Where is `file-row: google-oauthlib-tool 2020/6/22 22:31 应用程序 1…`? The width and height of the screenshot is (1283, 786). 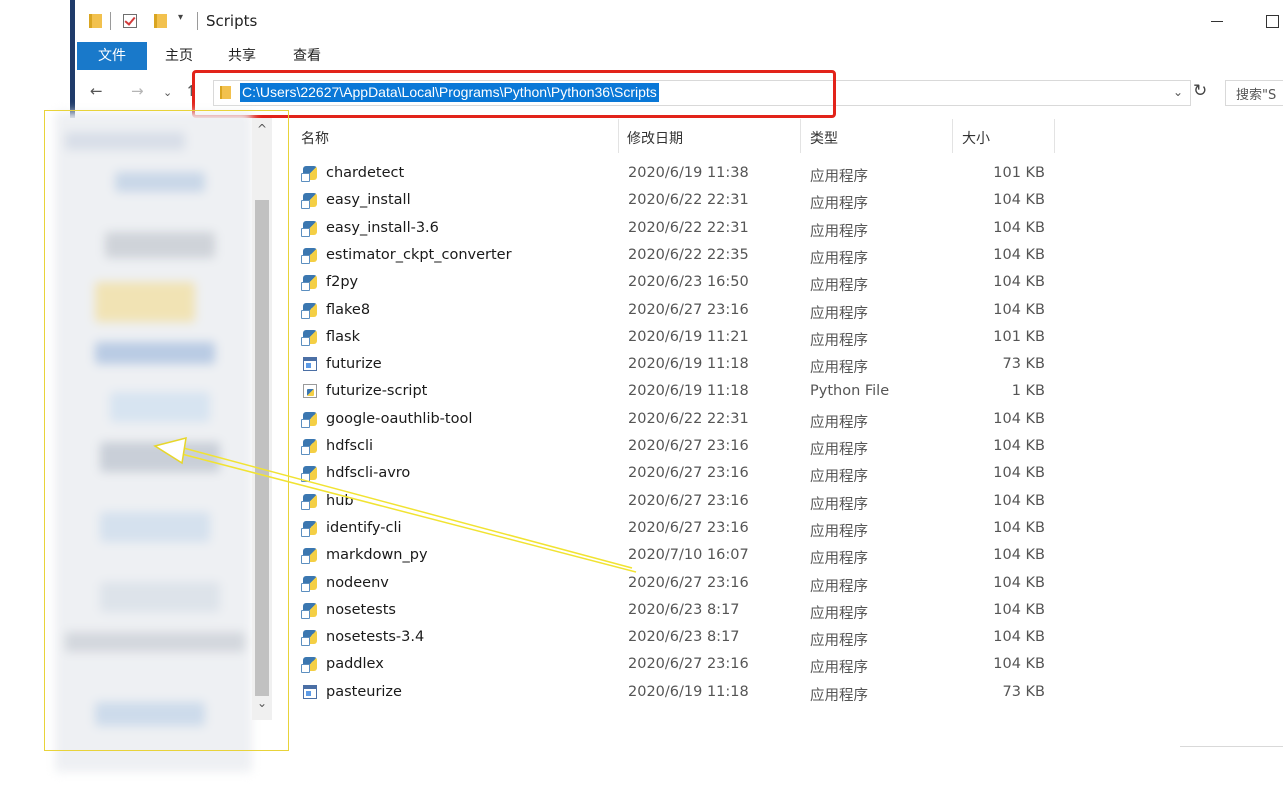
file-row: google-oauthlib-tool 2020/6/22 22:31 应用程序 1… is located at coordinates (680, 419).